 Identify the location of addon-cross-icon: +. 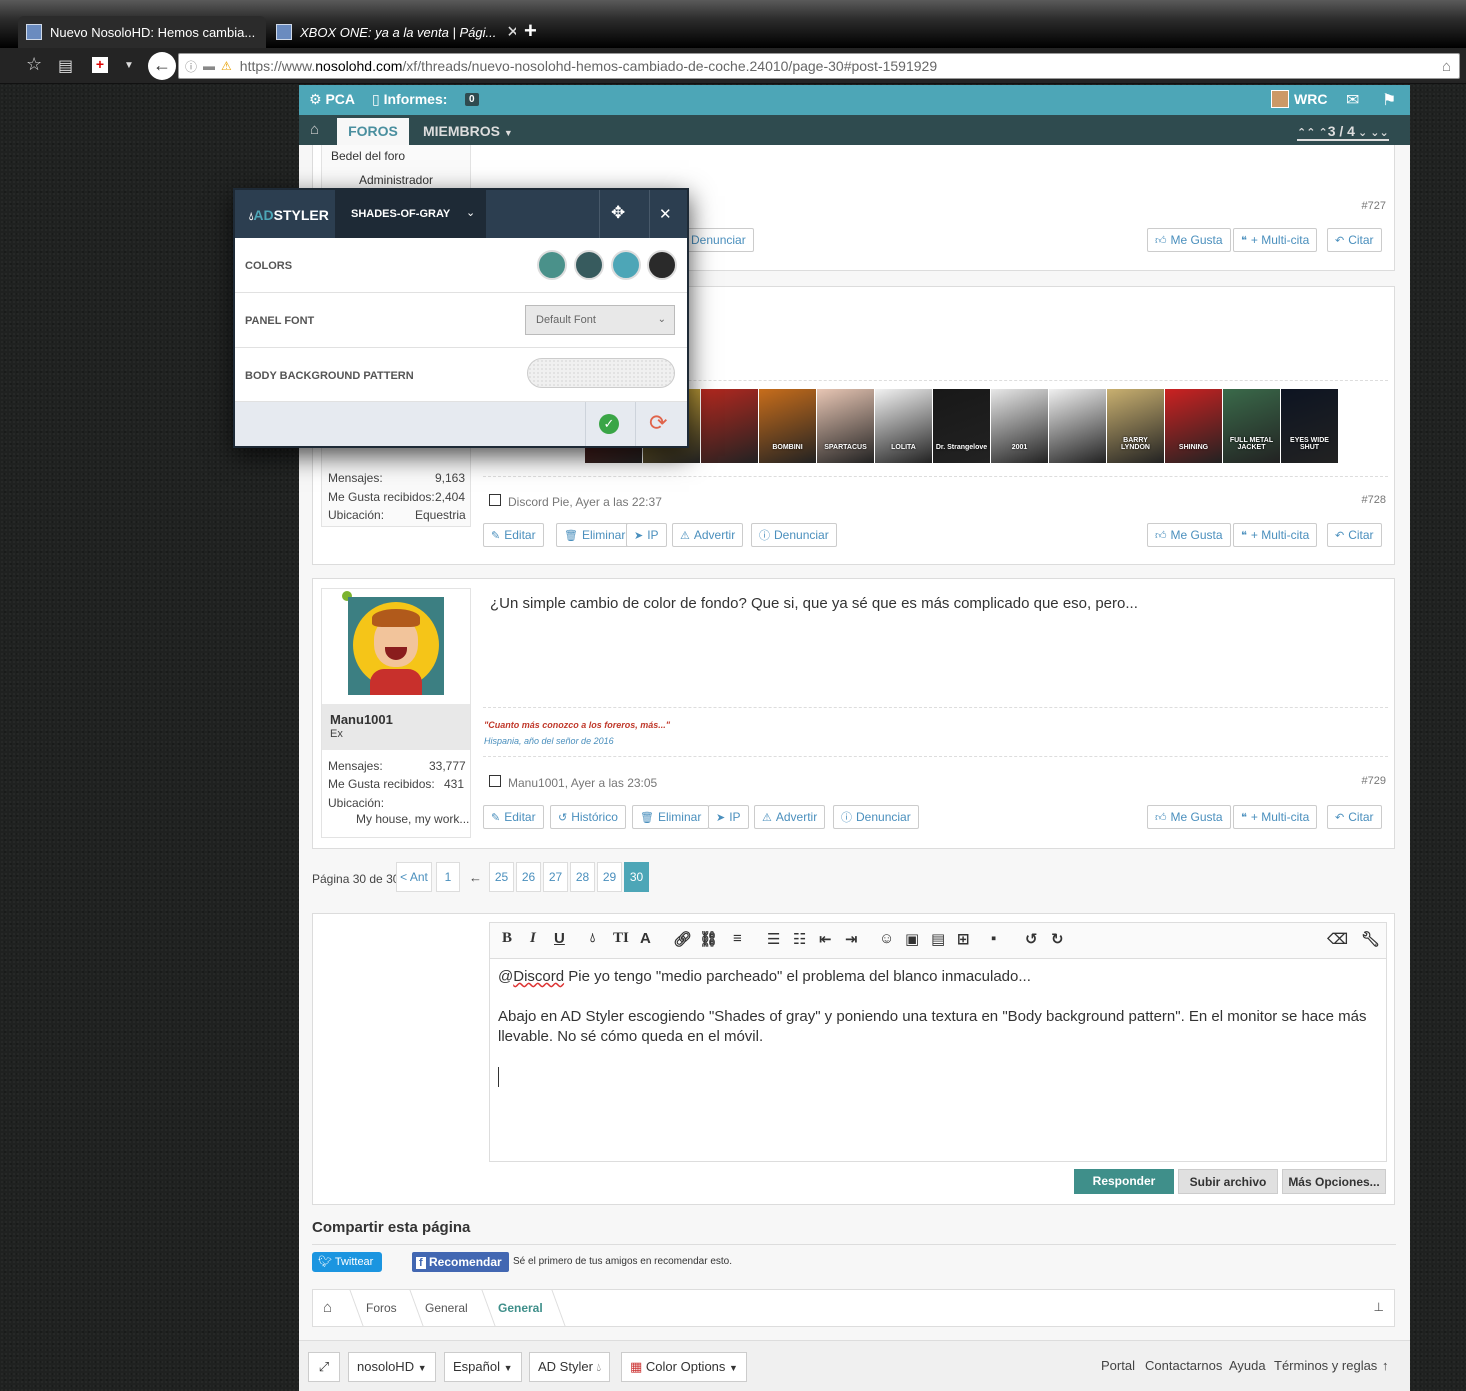
(100, 65).